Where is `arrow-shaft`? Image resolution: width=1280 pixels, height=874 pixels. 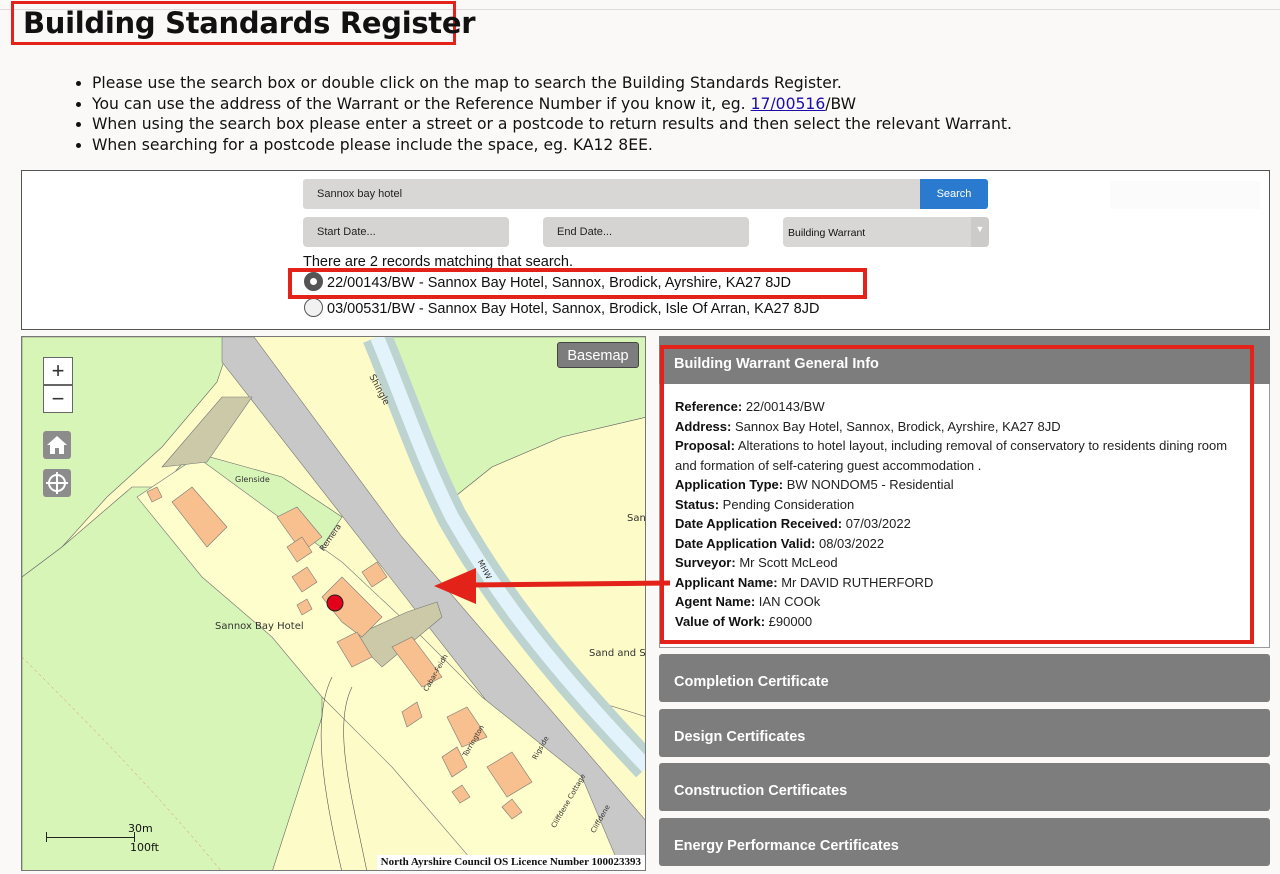
arrow-shaft is located at coordinates (570, 584).